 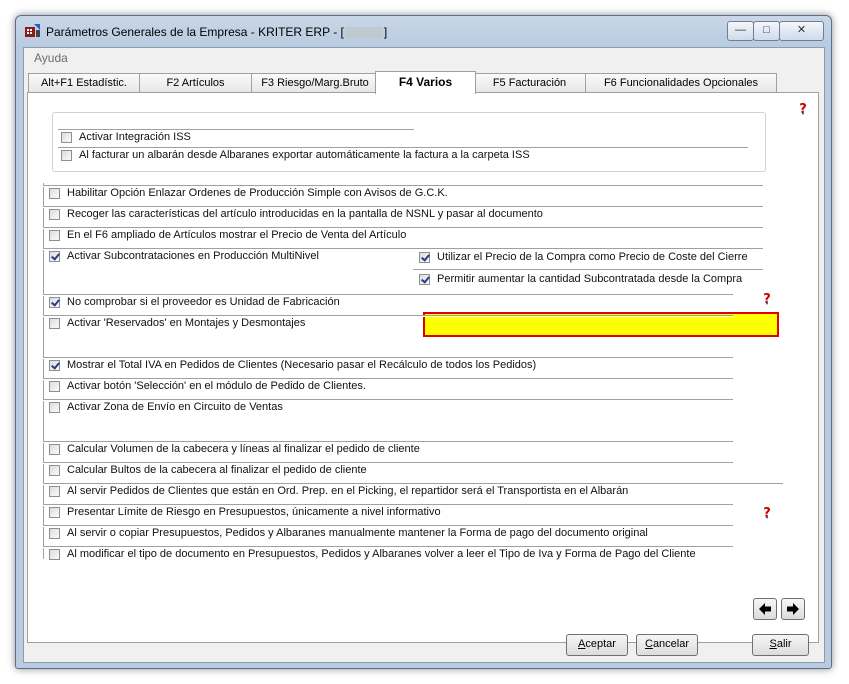 I want to click on tab-facturacion: F5 Facturación, so click(x=529, y=83).